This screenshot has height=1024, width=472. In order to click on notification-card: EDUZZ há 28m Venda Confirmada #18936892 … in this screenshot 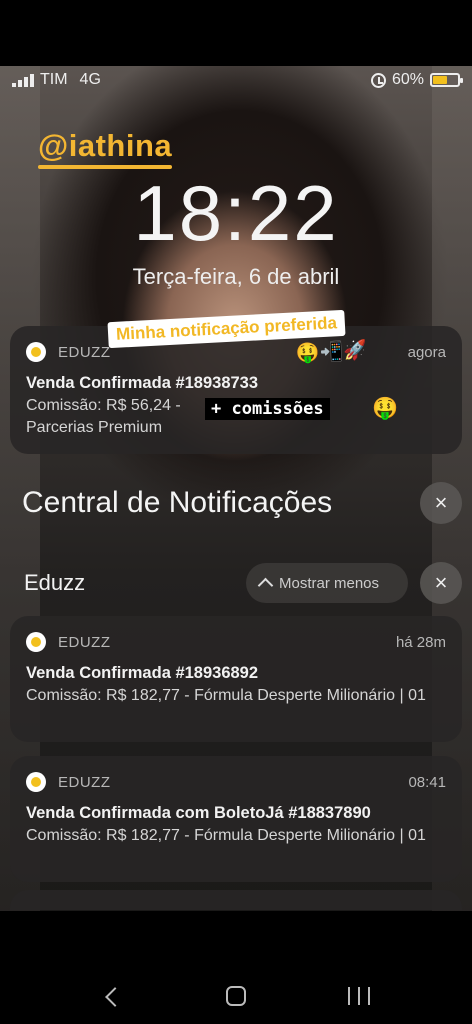, I will do `click(236, 679)`.